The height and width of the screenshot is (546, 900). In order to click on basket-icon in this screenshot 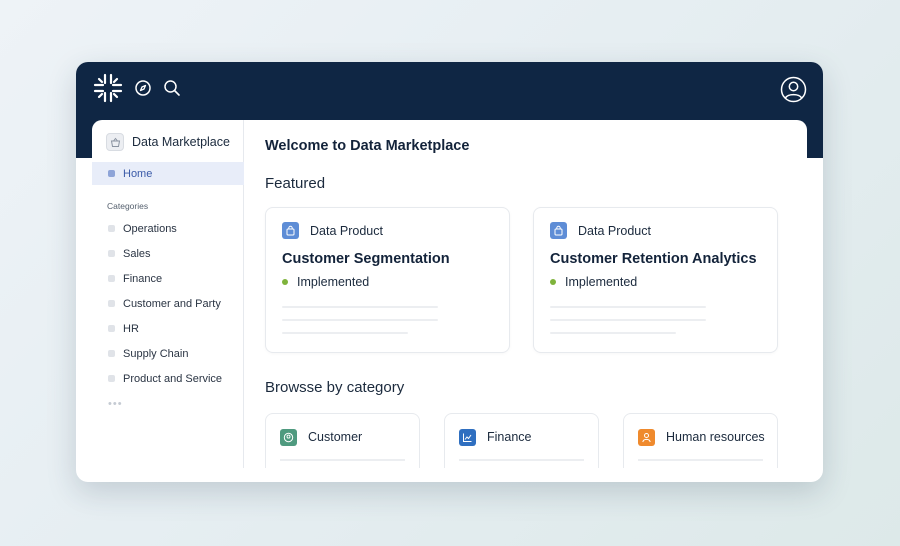, I will do `click(115, 142)`.